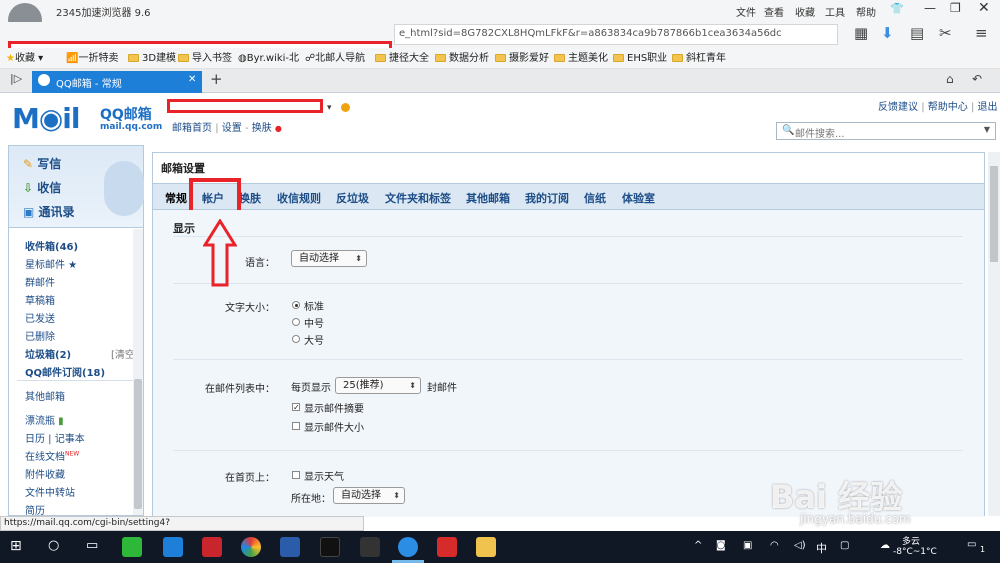  Describe the element at coordinates (251, 547) in the screenshot. I see `color-picker-app-icon` at that location.